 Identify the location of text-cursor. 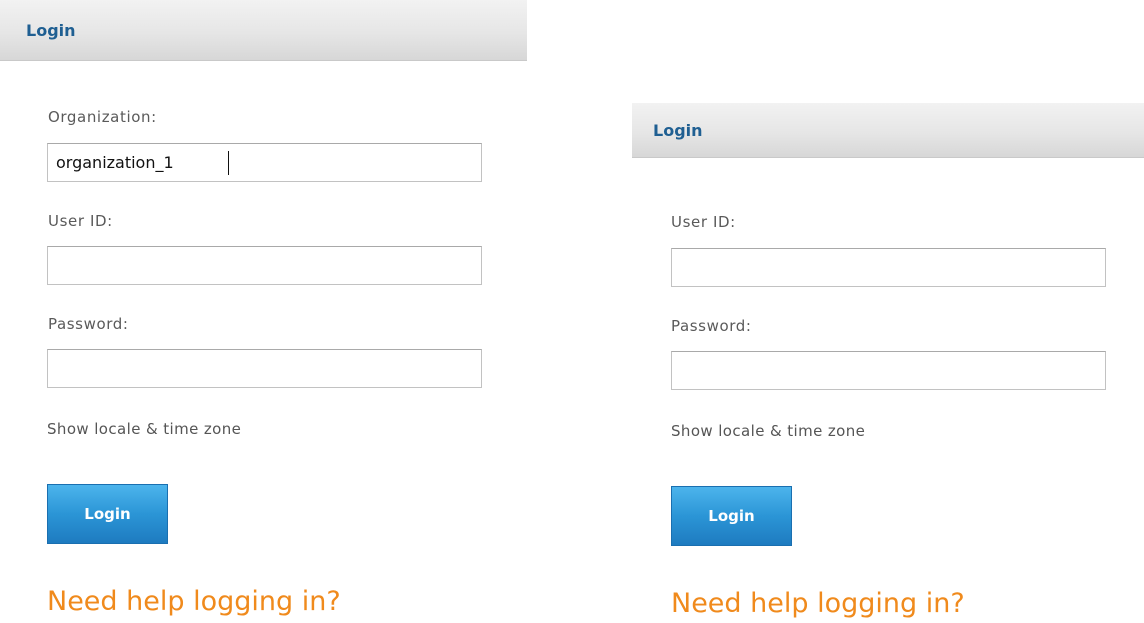
(228, 163).